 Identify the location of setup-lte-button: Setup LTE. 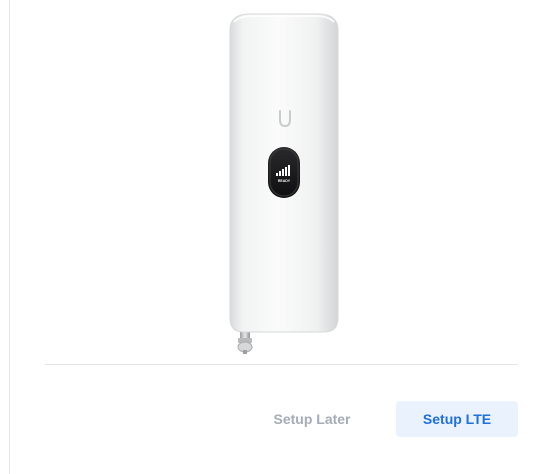
(457, 419).